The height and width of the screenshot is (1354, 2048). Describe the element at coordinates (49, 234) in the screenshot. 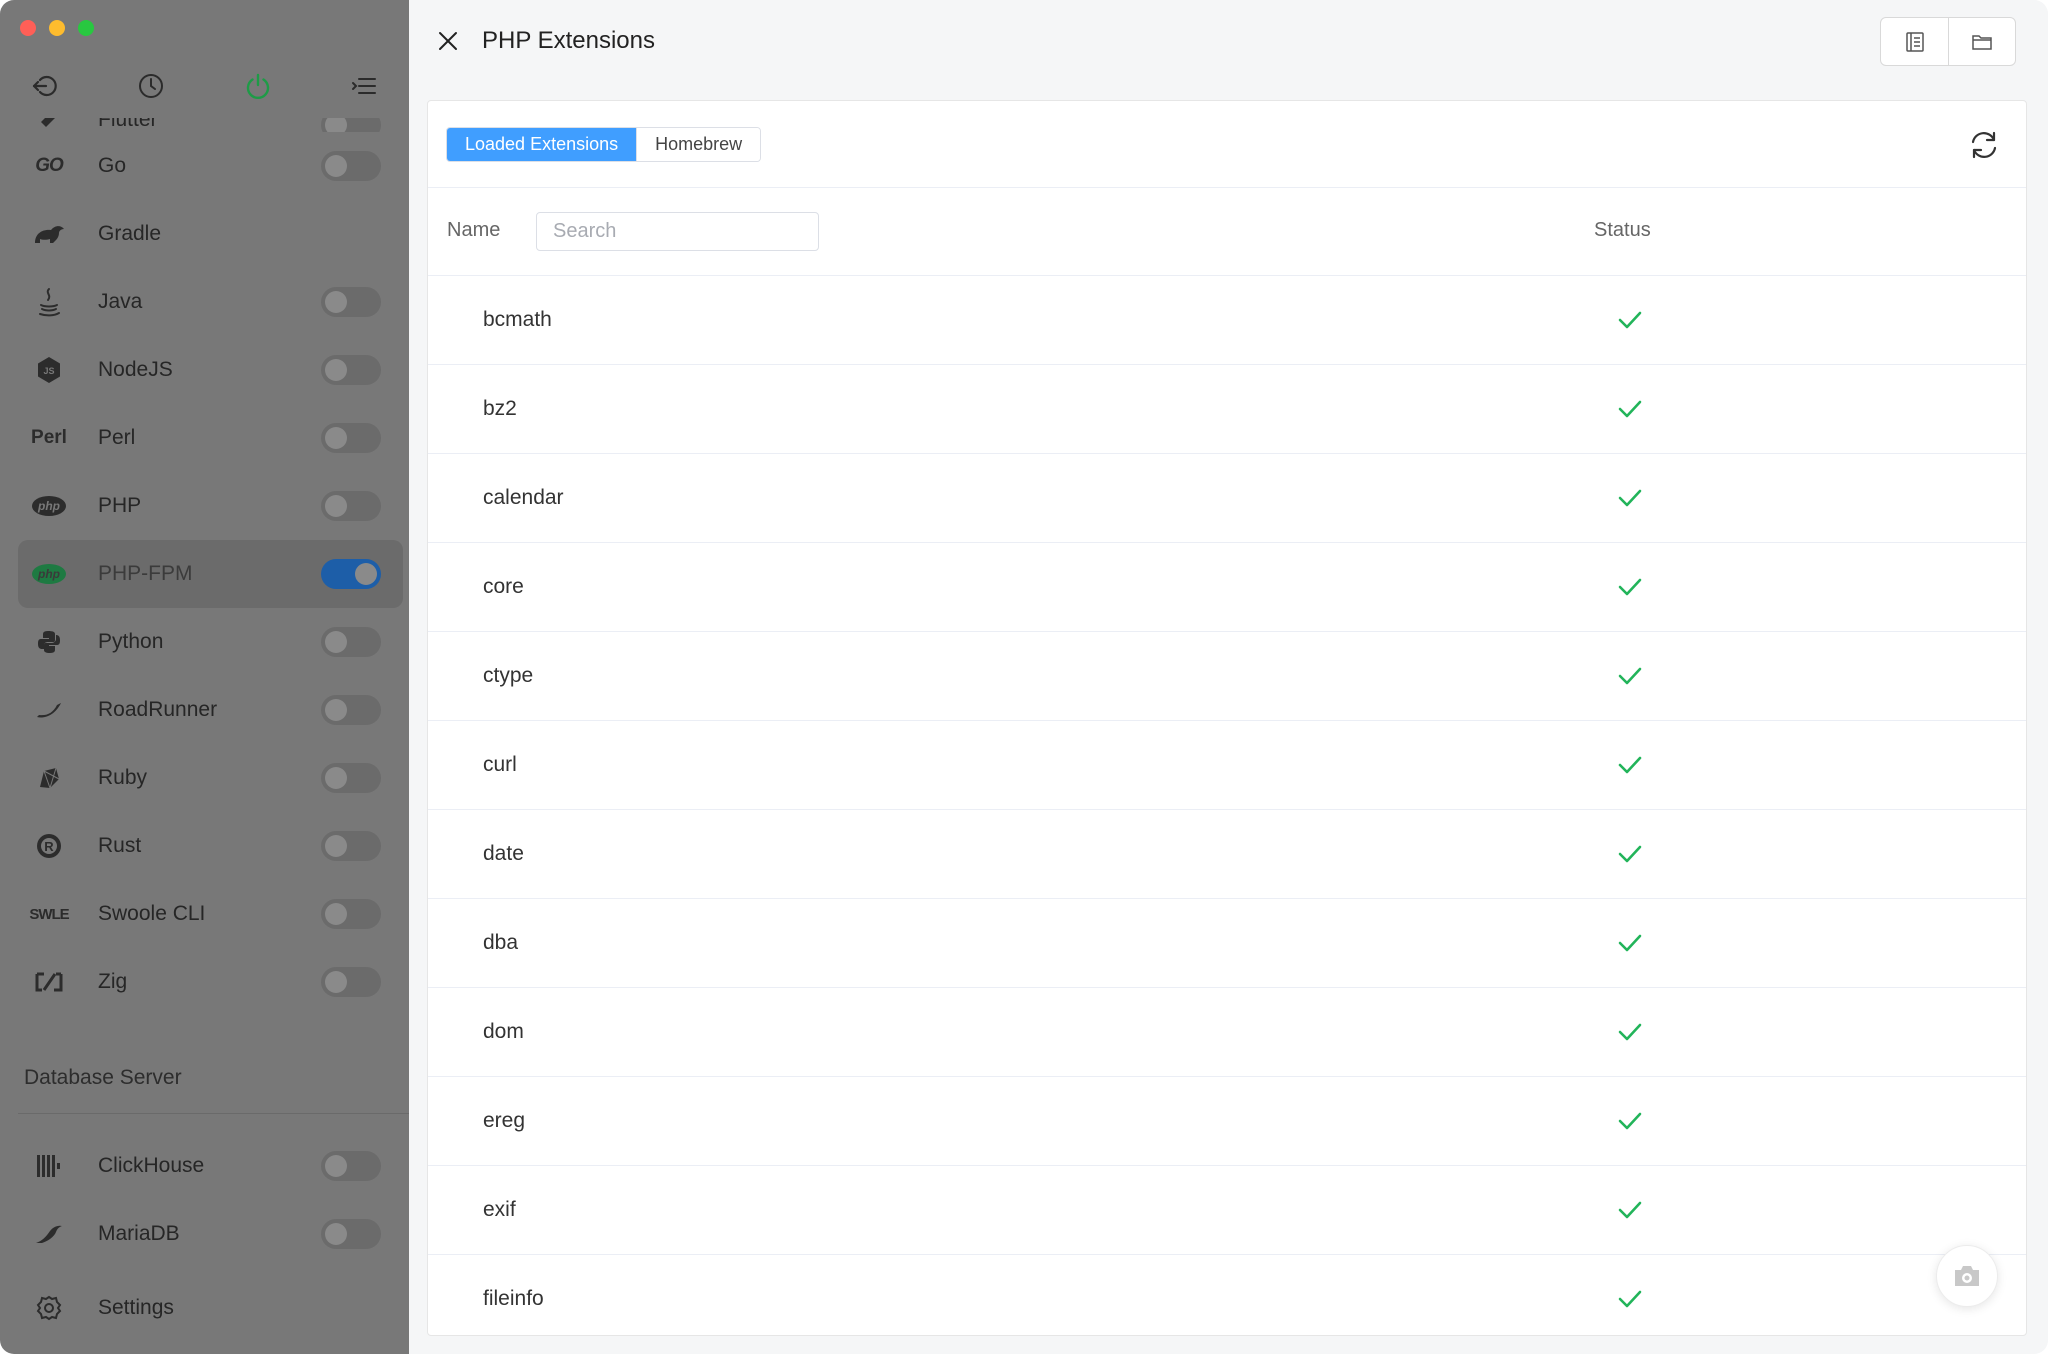

I see `gradle-icon` at that location.